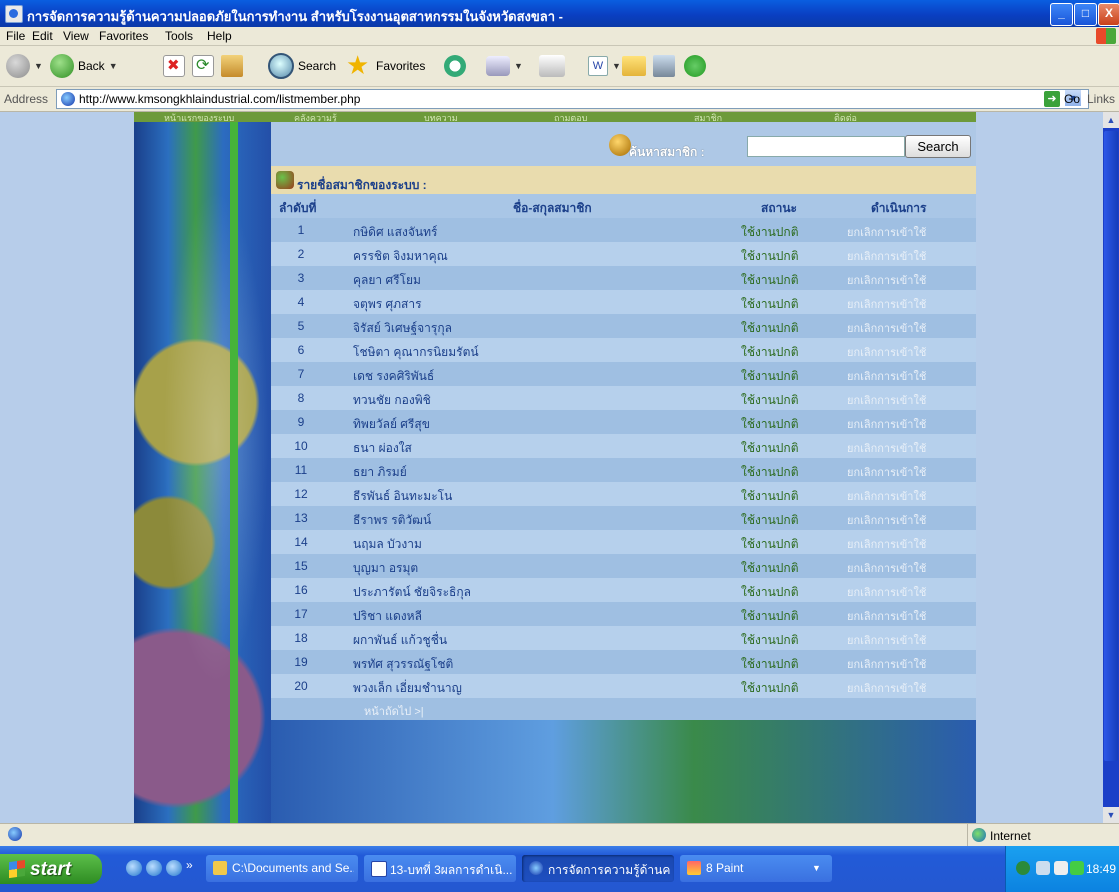 The image size is (1119, 892). What do you see at coordinates (394, 711) in the screenshot?
I see `next-page-link: หน้าถัดไป >|` at bounding box center [394, 711].